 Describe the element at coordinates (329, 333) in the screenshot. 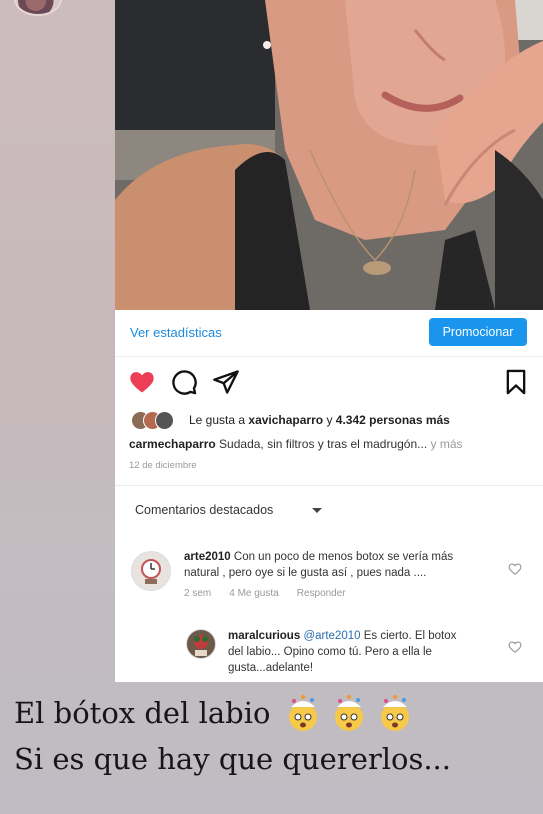

I see `post-stats-bar: Ver estadísticas Promocionar` at that location.